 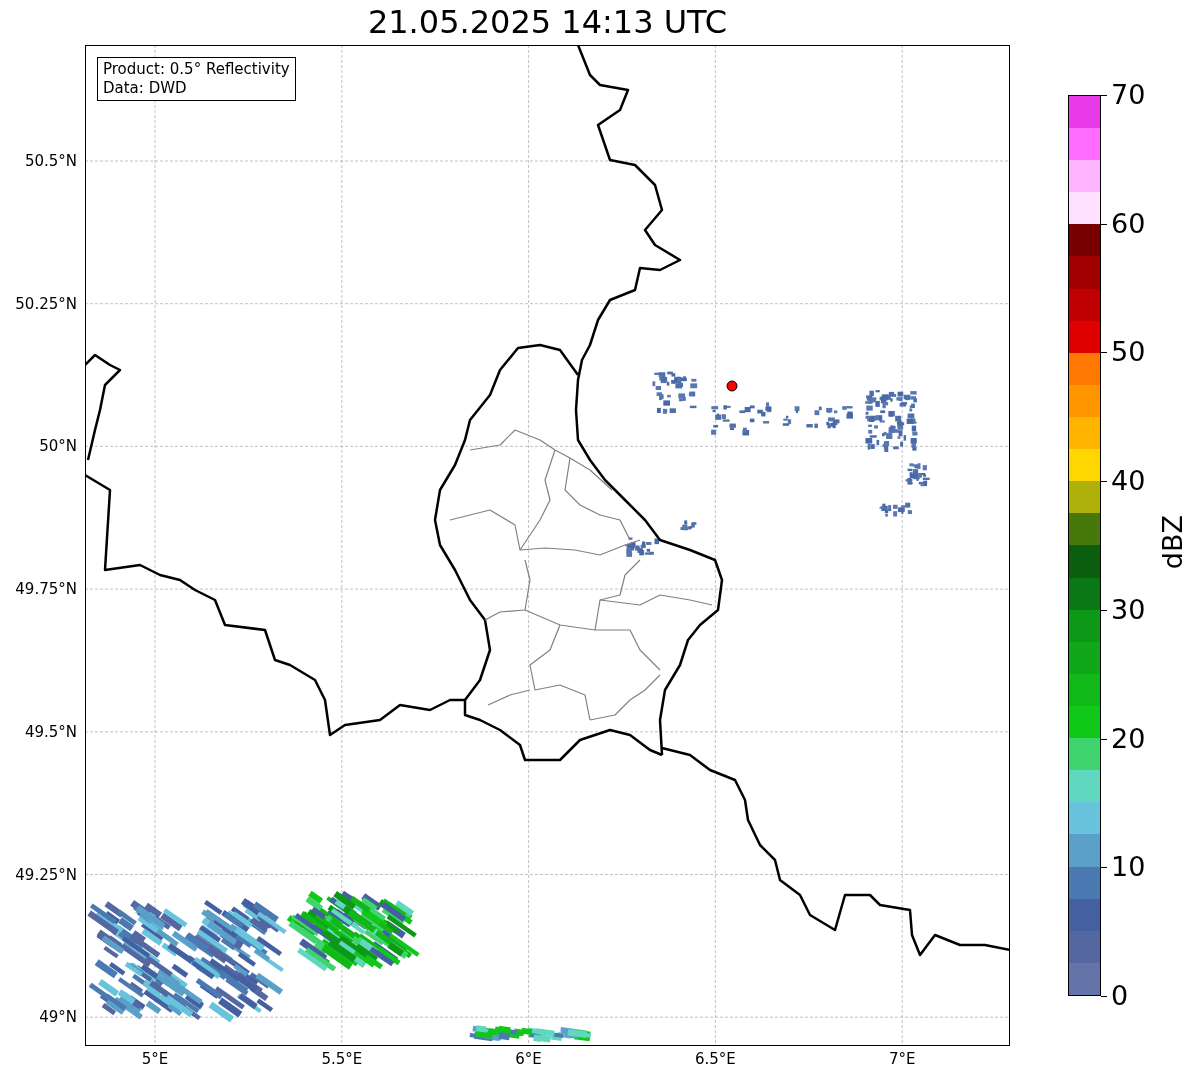 I want to click on longitude-label: 6.5°E, so click(x=715, y=1059).